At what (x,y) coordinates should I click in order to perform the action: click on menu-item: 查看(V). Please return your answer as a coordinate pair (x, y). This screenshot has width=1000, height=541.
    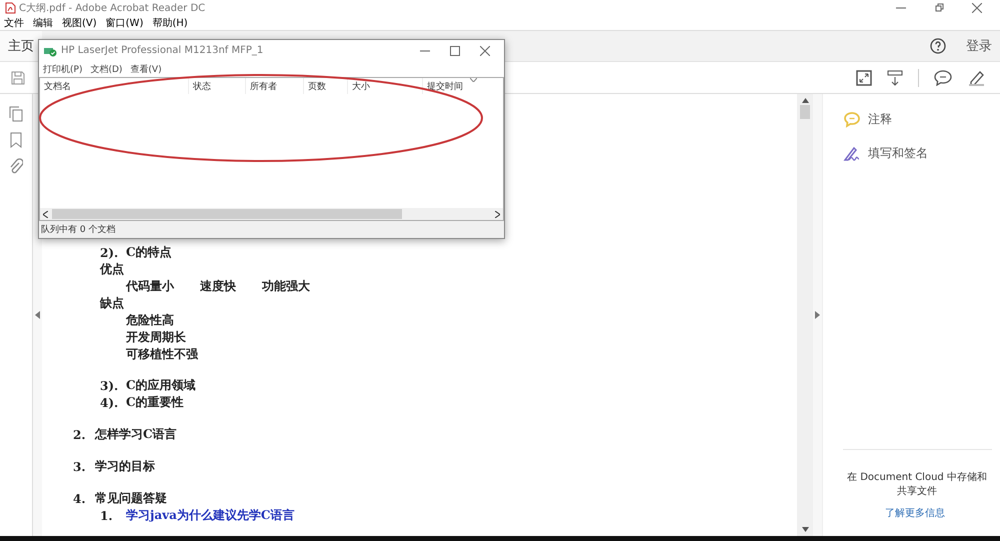
    Looking at the image, I should click on (146, 69).